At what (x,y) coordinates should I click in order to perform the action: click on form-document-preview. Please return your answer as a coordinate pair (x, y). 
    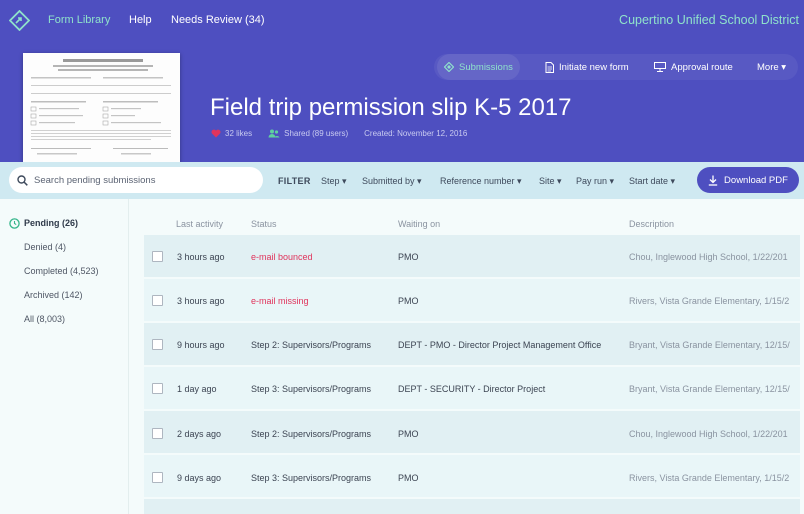
    Looking at the image, I should click on (101, 108).